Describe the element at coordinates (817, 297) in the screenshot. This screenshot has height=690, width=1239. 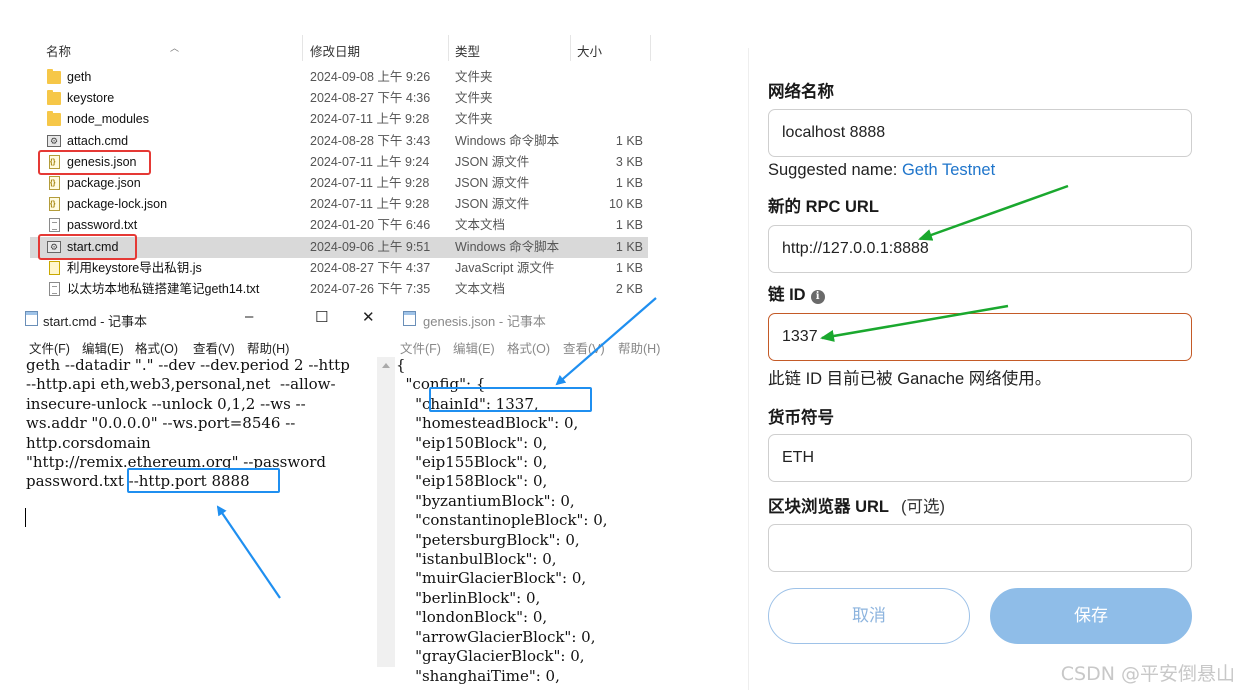
I see `info-icon: i` at that location.